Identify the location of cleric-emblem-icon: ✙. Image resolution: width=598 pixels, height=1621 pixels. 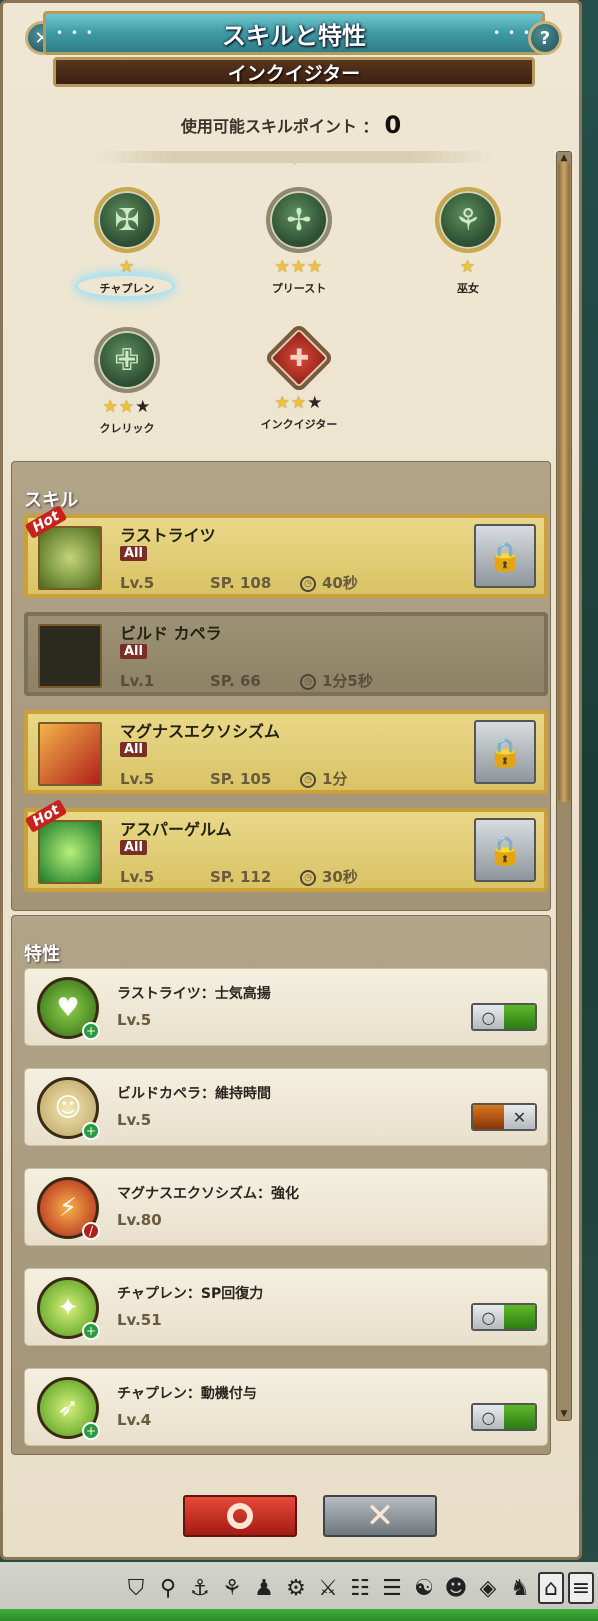
(127, 360).